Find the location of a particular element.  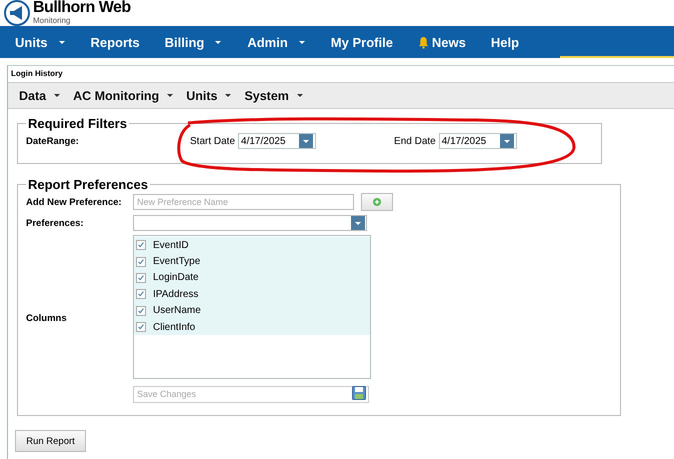

nav-link: Reports is located at coordinates (115, 42).